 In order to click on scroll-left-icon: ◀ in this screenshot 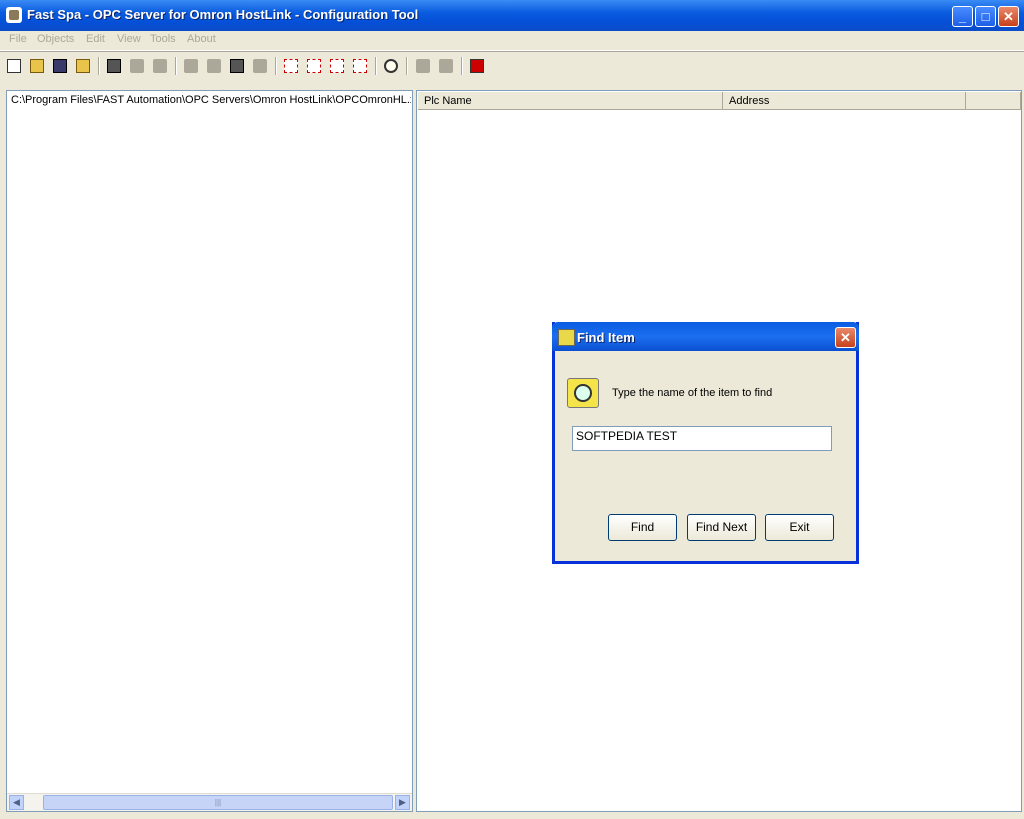, I will do `click(16, 802)`.